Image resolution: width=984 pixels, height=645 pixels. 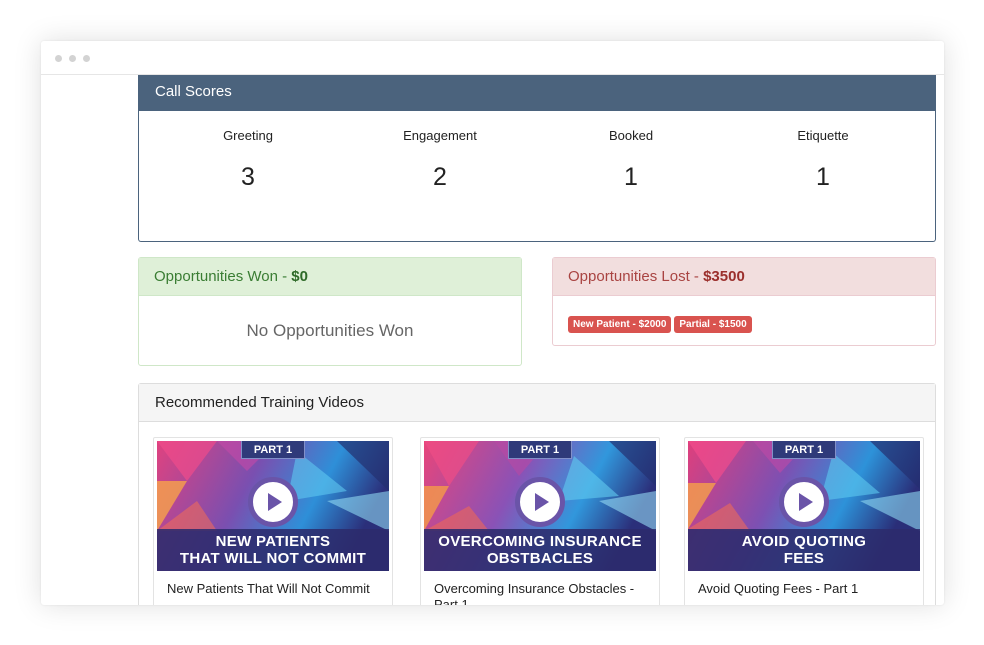 I want to click on opportunities-lost-amount: $3500, so click(x=724, y=276).